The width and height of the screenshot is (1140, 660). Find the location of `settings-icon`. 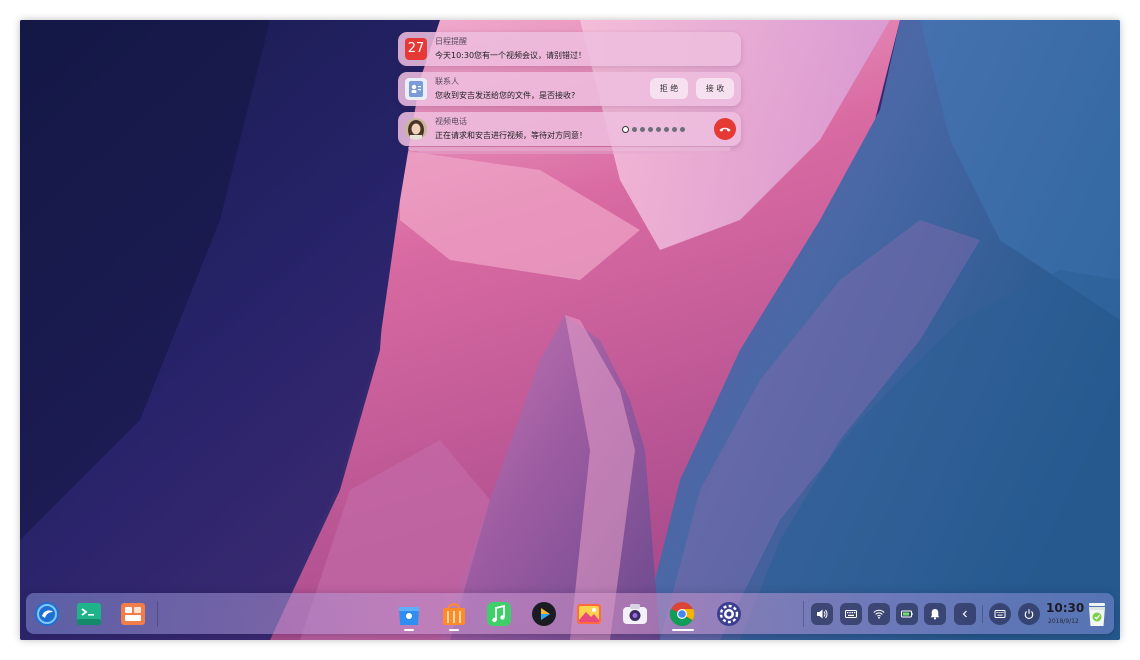

settings-icon is located at coordinates (729, 614).